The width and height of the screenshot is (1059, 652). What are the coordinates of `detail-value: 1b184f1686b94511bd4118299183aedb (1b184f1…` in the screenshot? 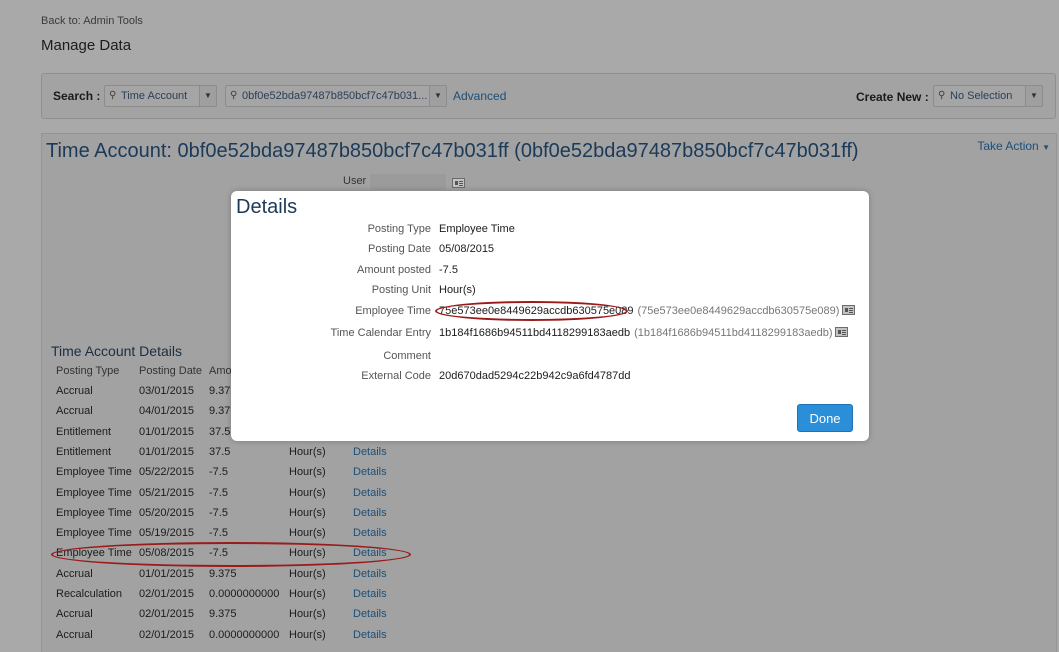 It's located at (644, 333).